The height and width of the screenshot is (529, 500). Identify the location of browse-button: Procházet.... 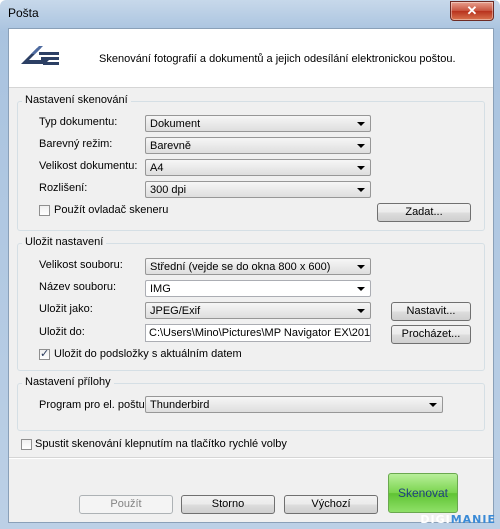
(431, 334).